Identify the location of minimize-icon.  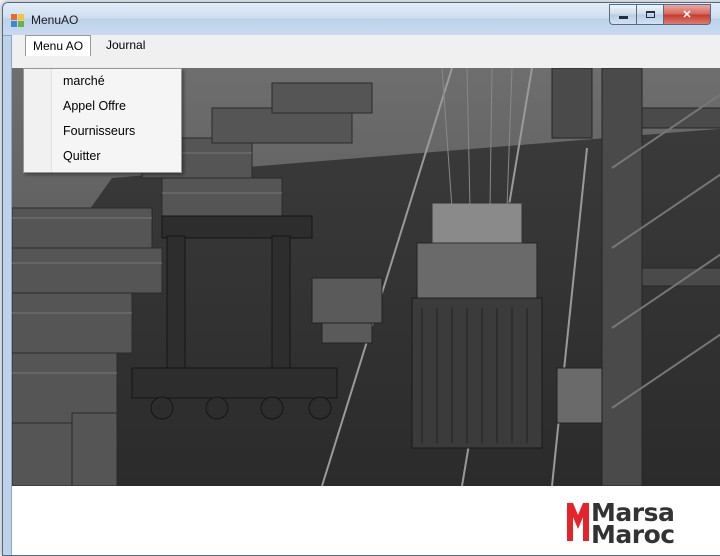
(623, 17).